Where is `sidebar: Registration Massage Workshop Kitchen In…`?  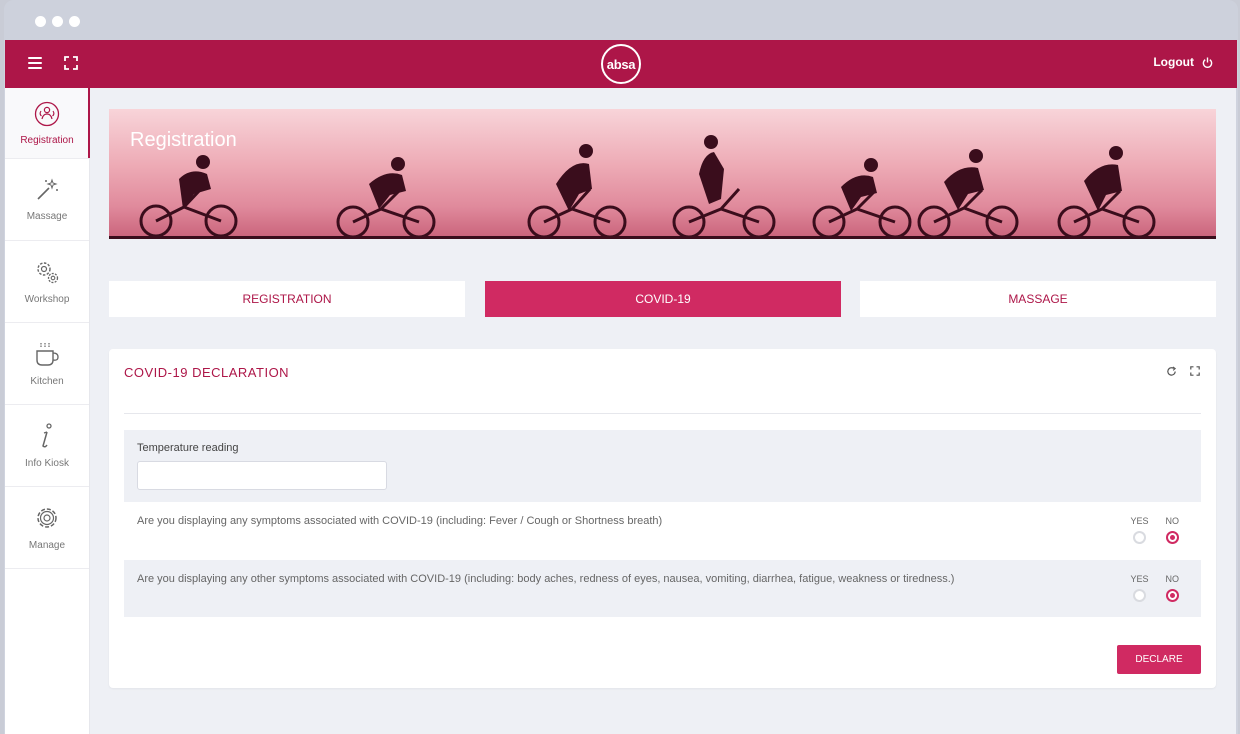
sidebar: Registration Massage Workshop Kitchen In… is located at coordinates (48, 411).